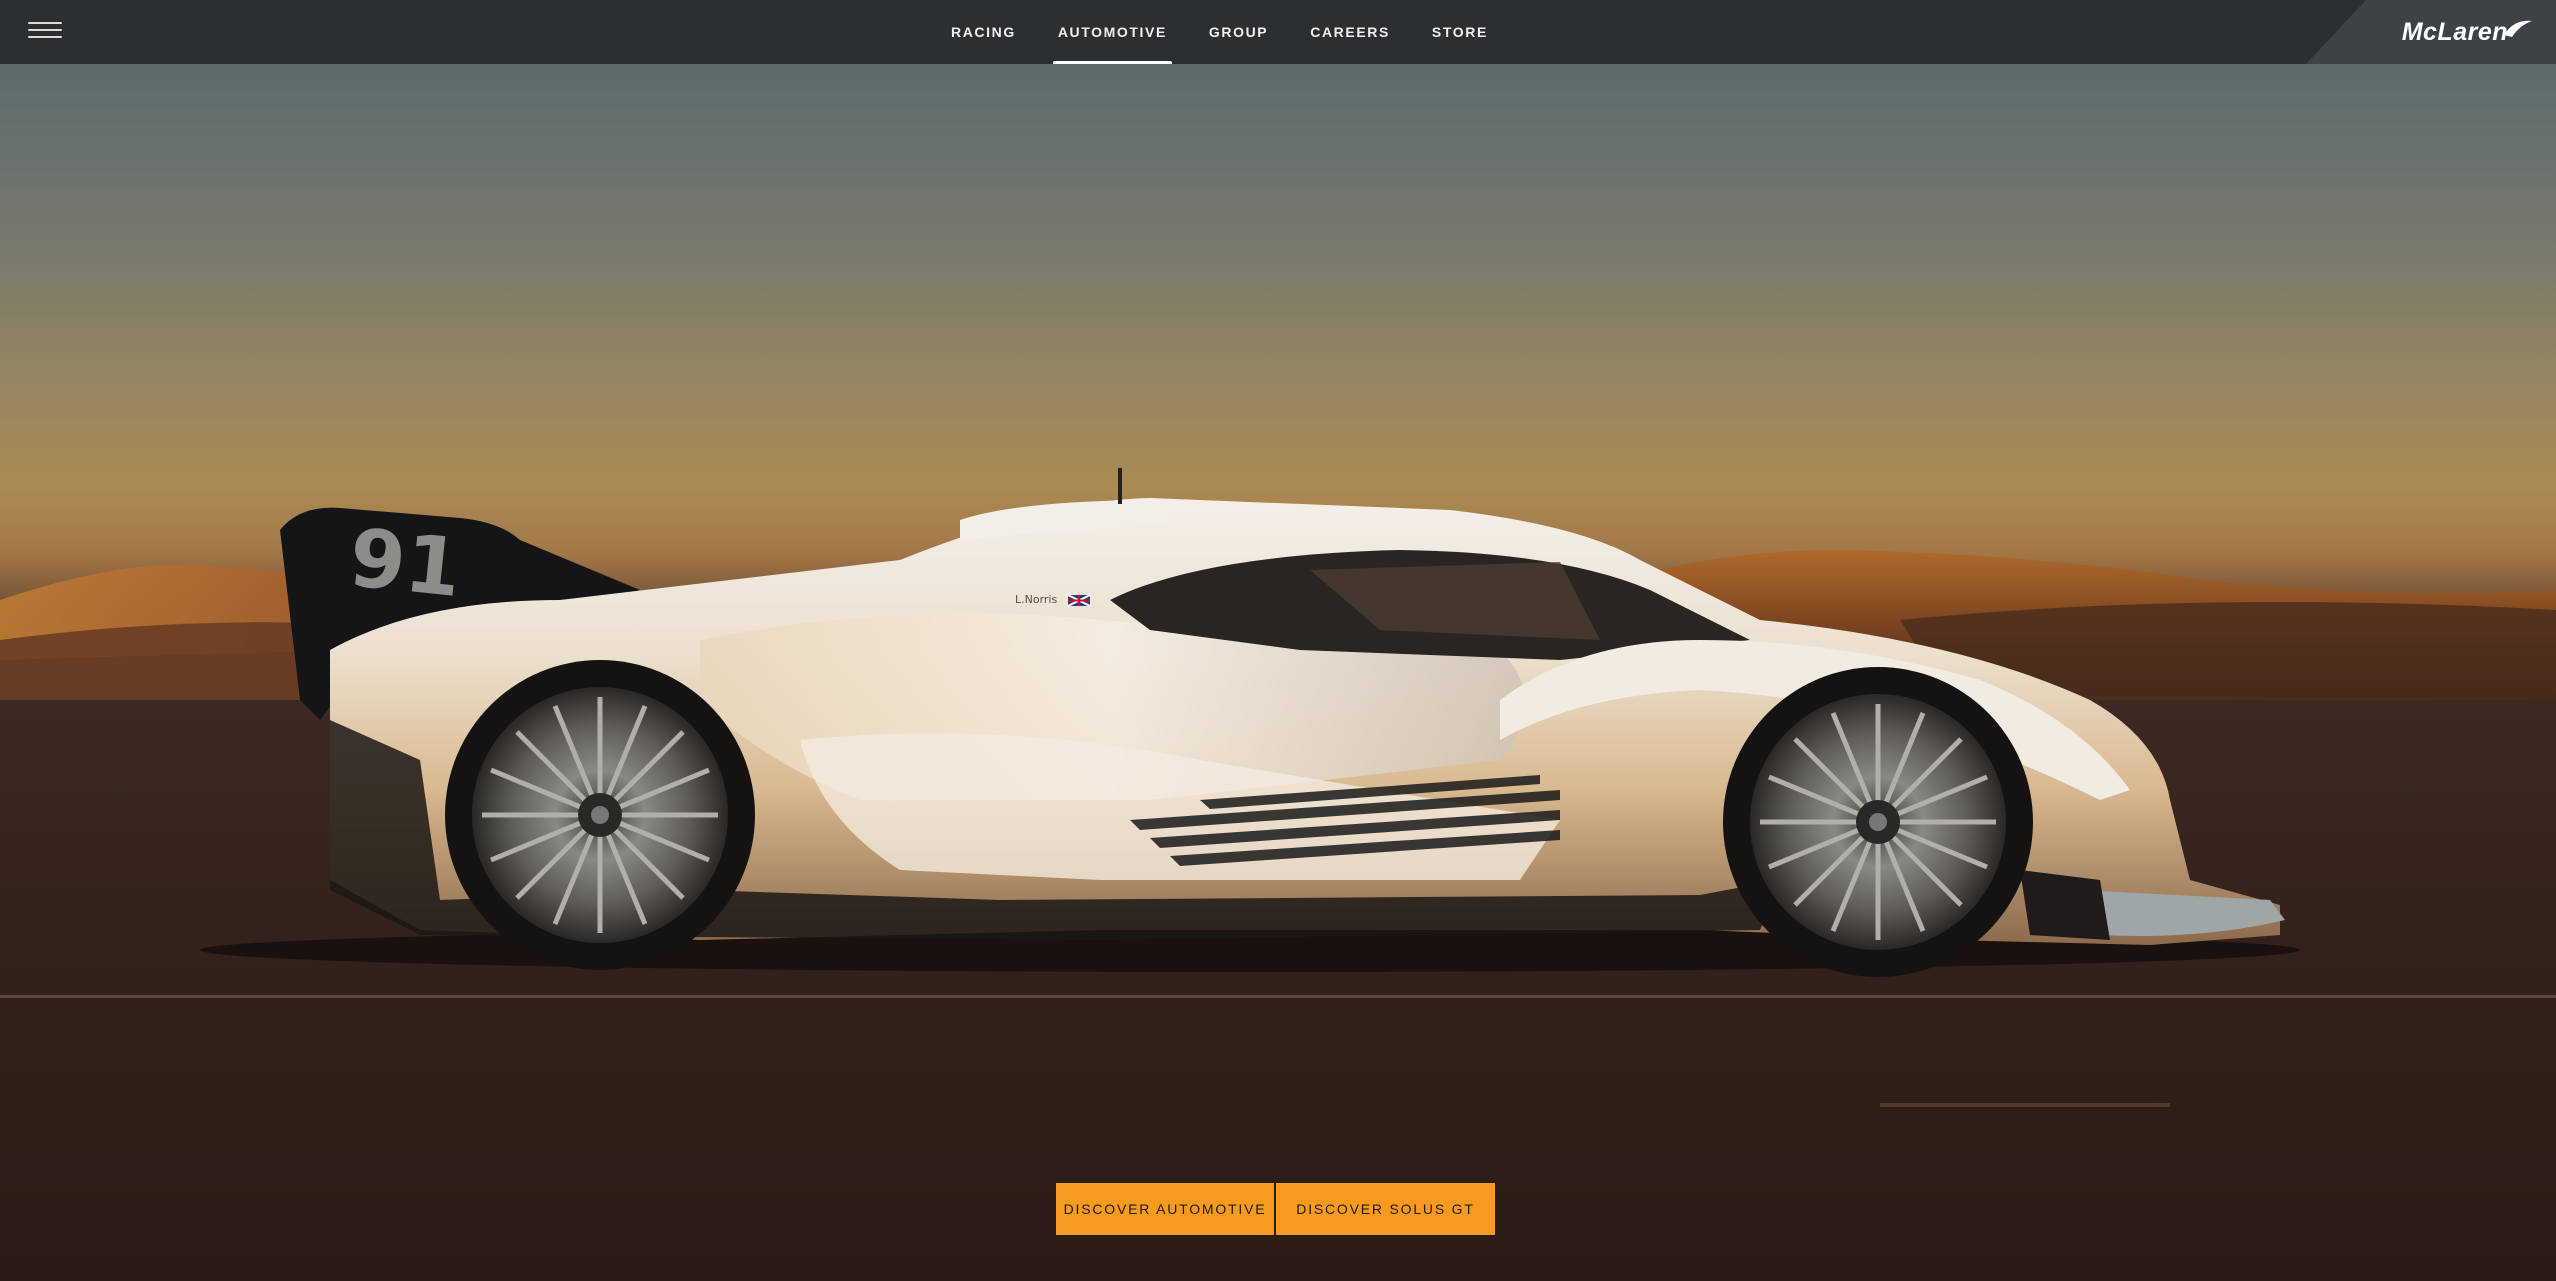 The width and height of the screenshot is (2556, 1281). What do you see at coordinates (1165, 1209) in the screenshot?
I see `discover-automotive-button: DISCOVER AUTOMOTIVE` at bounding box center [1165, 1209].